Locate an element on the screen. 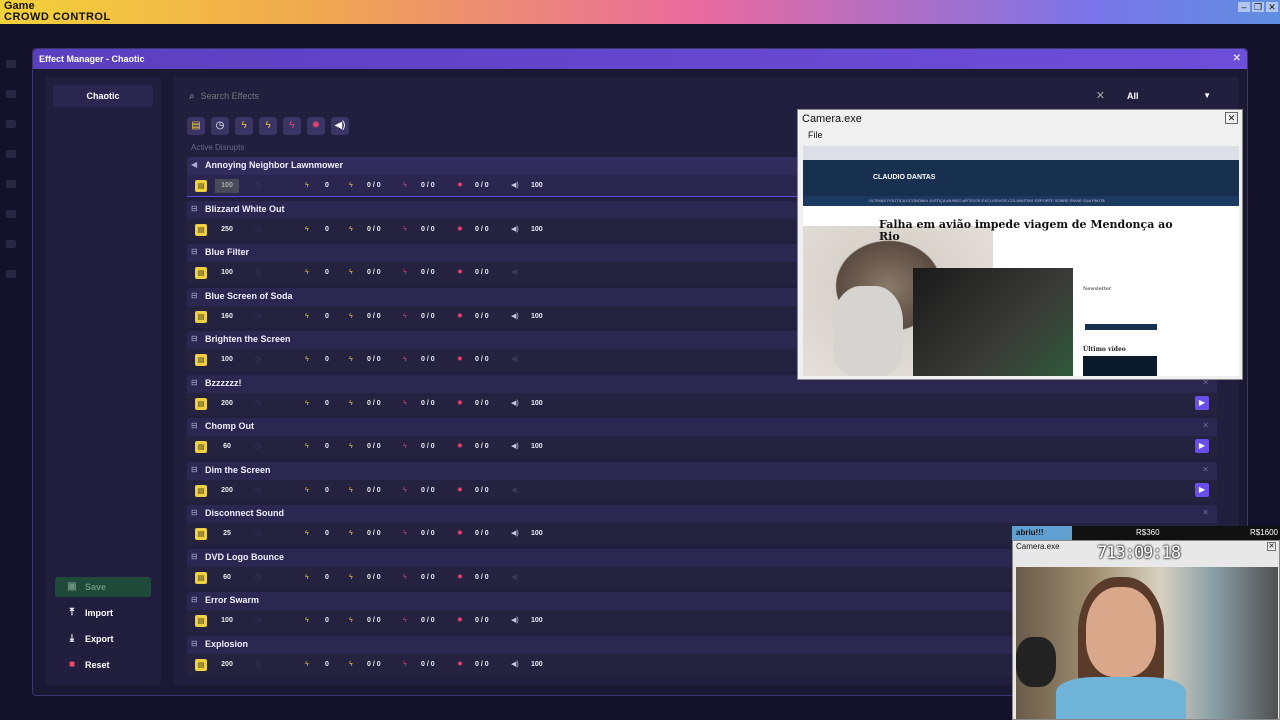 Image resolution: width=1280 pixels, height=720 pixels. effect-cost: 160 is located at coordinates (227, 317).